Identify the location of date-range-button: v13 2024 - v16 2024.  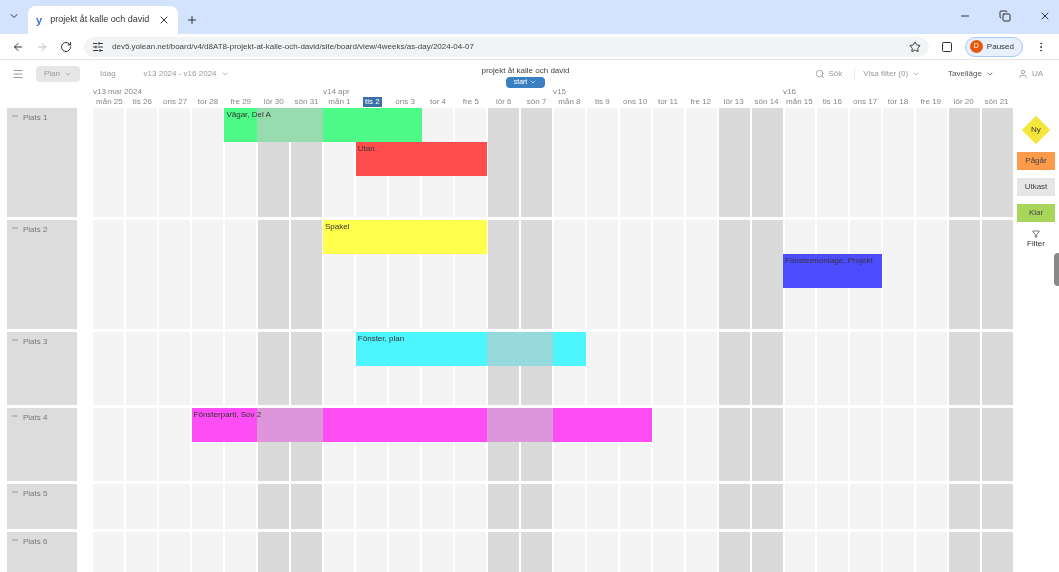
(186, 74).